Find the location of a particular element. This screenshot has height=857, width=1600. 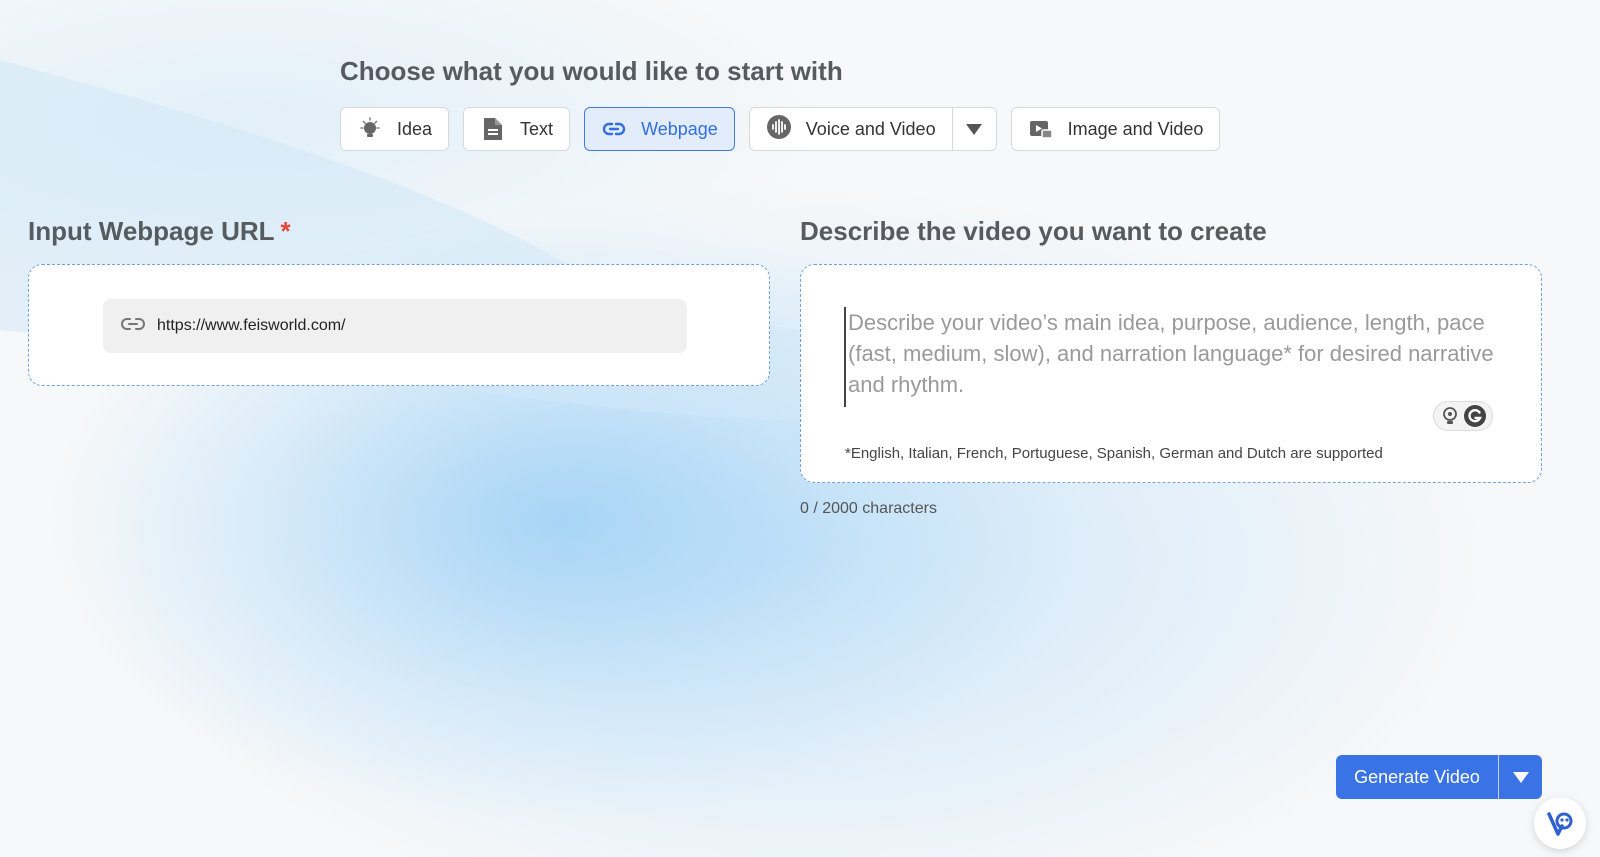

mode-image-video-label: Image and Video is located at coordinates (1135, 128).